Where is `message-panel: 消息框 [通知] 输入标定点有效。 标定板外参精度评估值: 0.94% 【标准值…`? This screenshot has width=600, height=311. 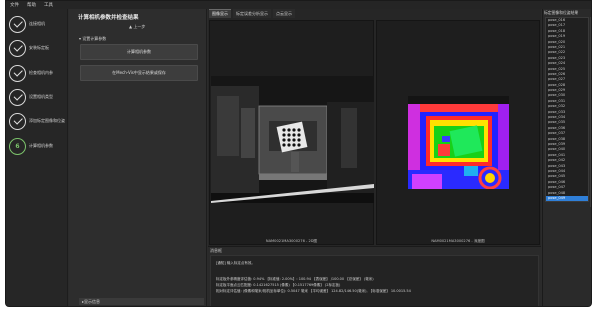 message-panel: 消息框 [通知] 输入标定点有效。 标定板外参精度评估值: 0.94% 【标准值… is located at coordinates (374, 276).